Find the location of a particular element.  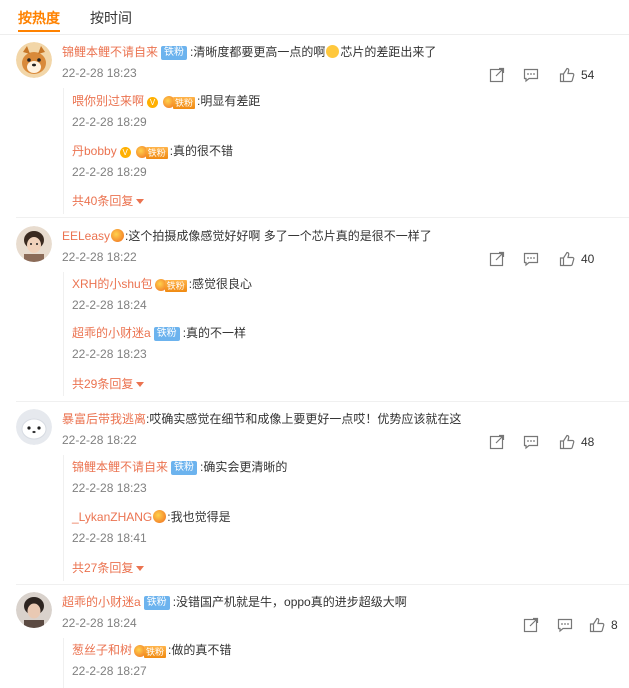

reply-text: :感觉很良心 is located at coordinates (220, 284).